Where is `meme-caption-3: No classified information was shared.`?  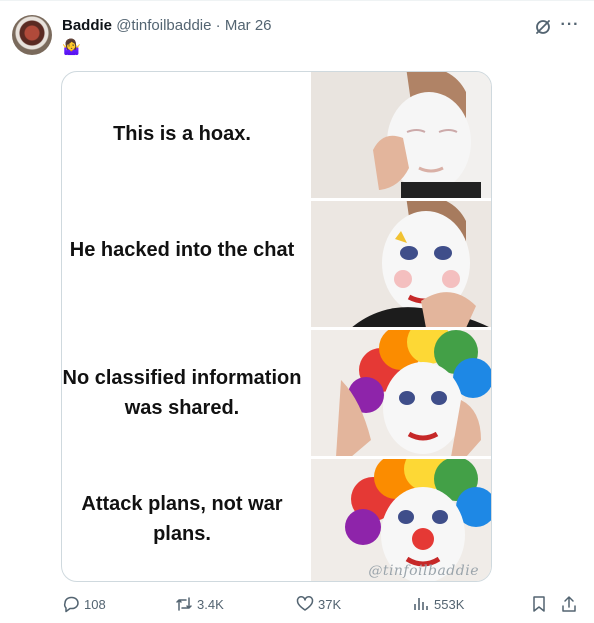
meme-caption-3: No classified information was shared. is located at coordinates (182, 393).